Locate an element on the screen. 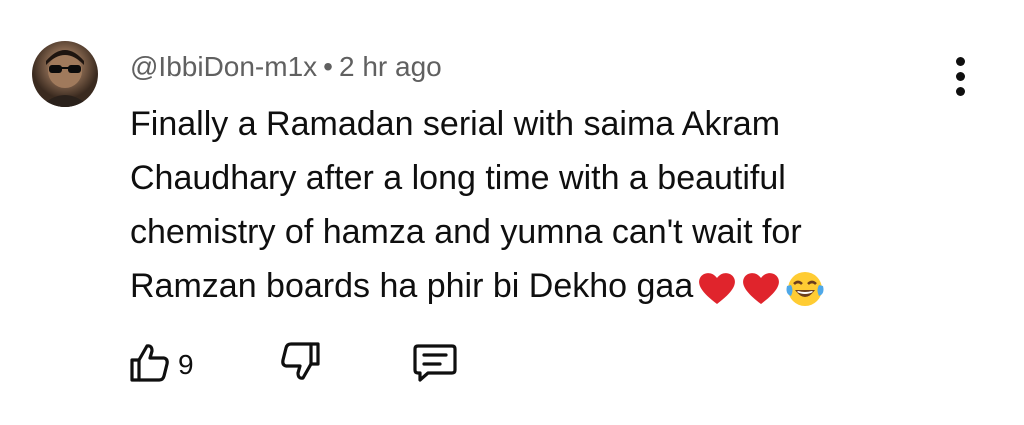 The width and height of the screenshot is (1024, 425). comment-text-line-last: Ramzan boards ha phir bi Dekho gaa is located at coordinates (530, 286).